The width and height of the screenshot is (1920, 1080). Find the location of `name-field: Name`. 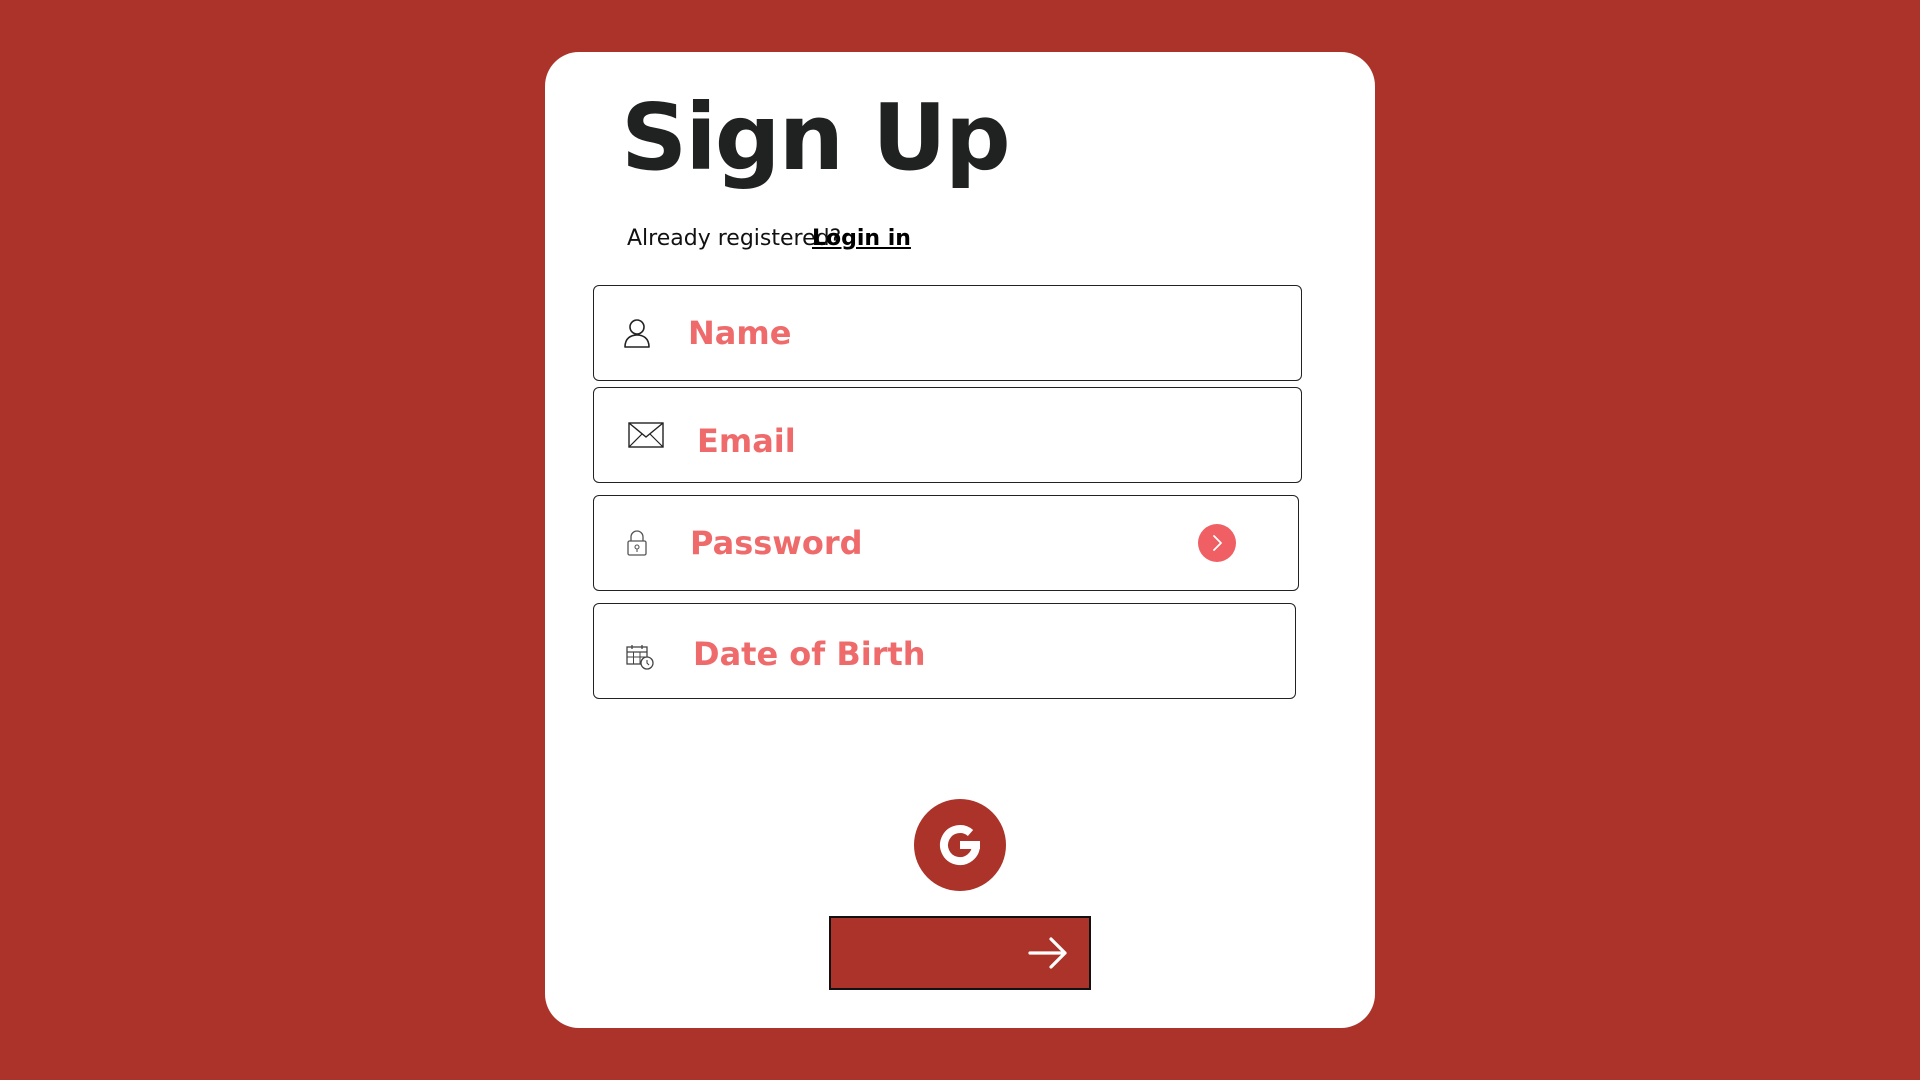

name-field: Name is located at coordinates (947, 333).